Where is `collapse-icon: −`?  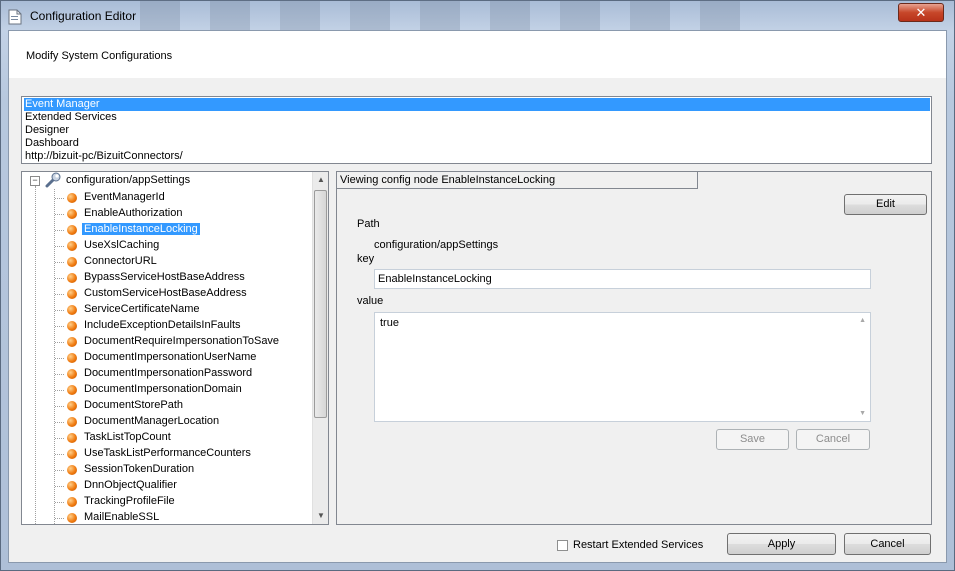
collapse-icon: − is located at coordinates (35, 181).